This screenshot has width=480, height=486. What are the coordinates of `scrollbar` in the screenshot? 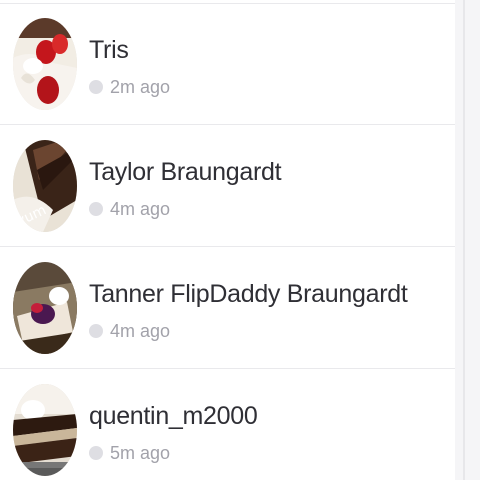 It's located at (467, 240).